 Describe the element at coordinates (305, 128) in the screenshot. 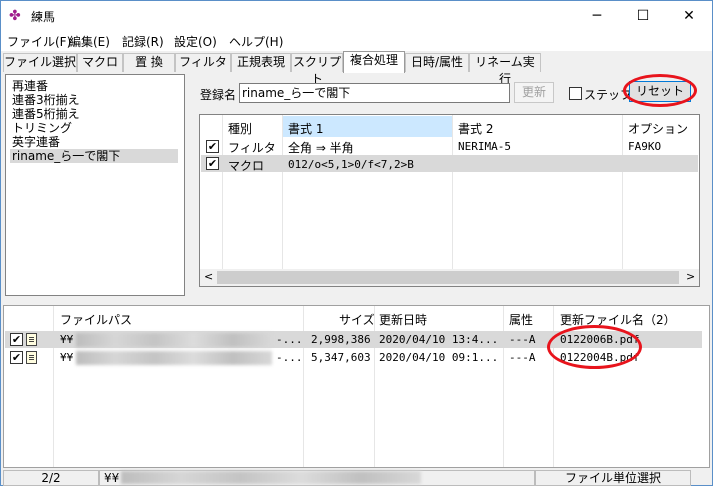

I see `column-header-format1: 書式 1` at that location.